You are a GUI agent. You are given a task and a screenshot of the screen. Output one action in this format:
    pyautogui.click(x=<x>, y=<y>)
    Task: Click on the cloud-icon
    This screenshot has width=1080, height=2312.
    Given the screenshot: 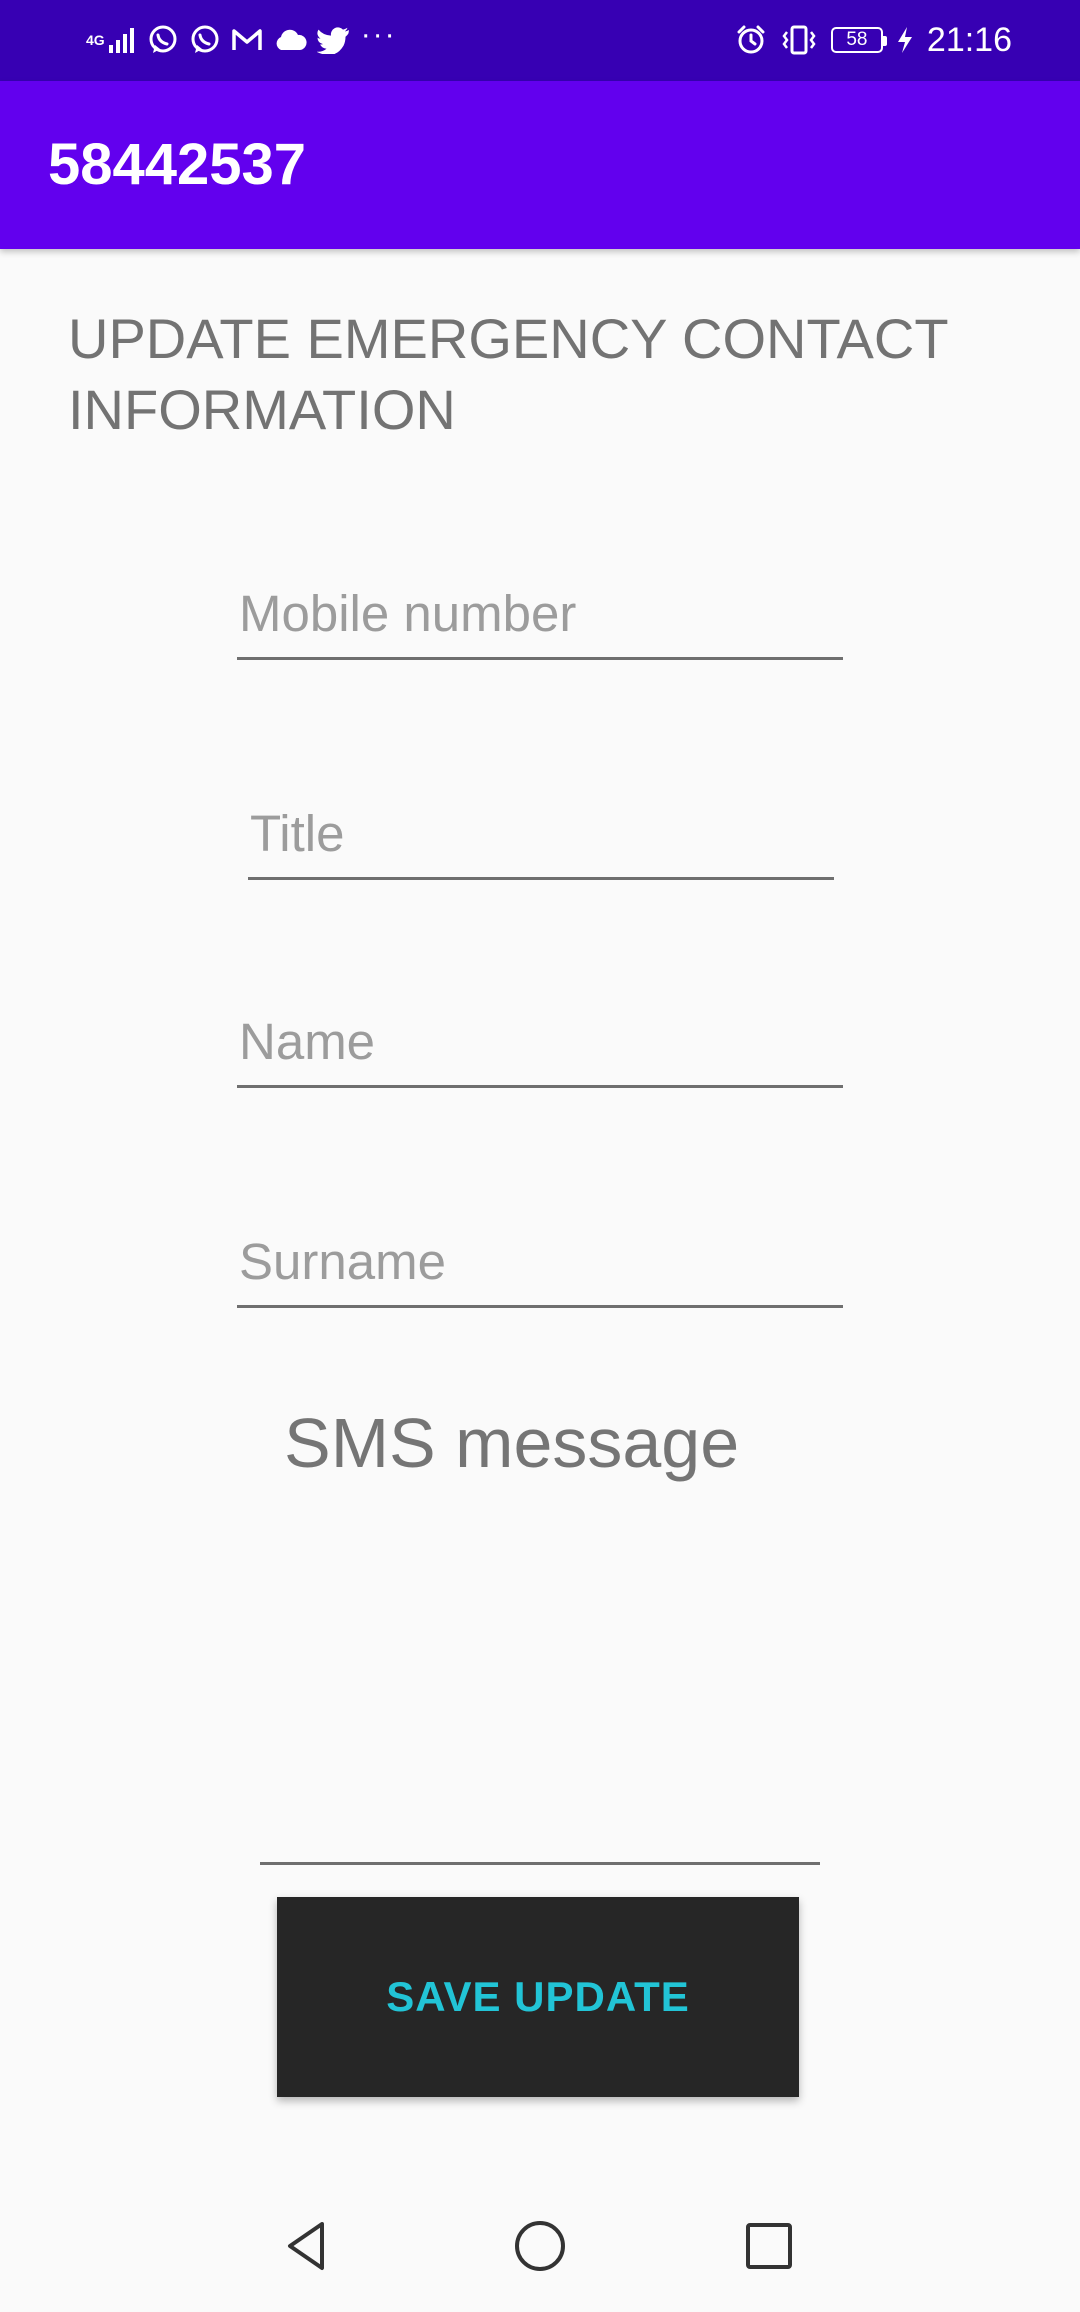 What is the action you would take?
    pyautogui.click(x=290, y=40)
    